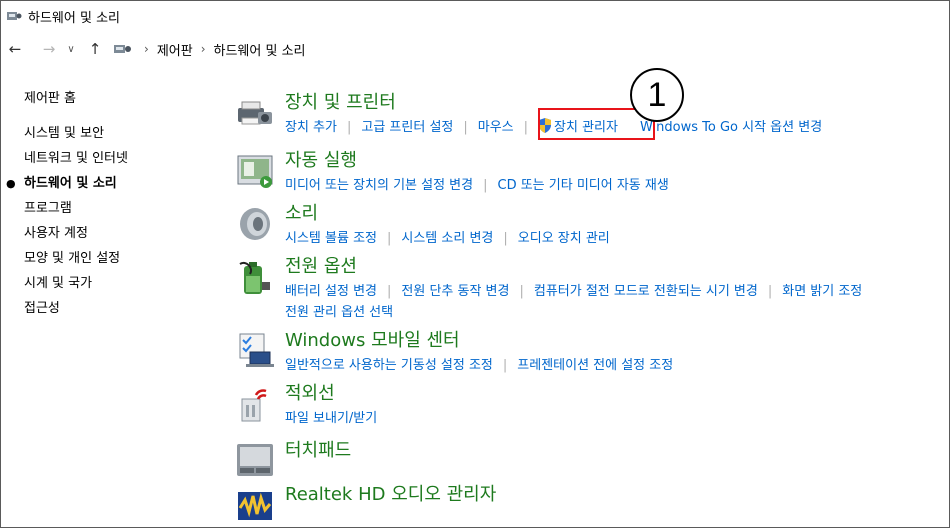 The height and width of the screenshot is (528, 950). Describe the element at coordinates (475, 49) in the screenshot. I see `address-bar: ← → ∨ ↑ › 제어판 › 하드웨어 및 소리` at that location.